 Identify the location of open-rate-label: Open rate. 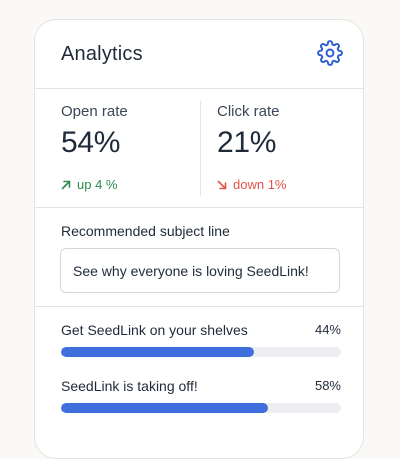
(94, 111).